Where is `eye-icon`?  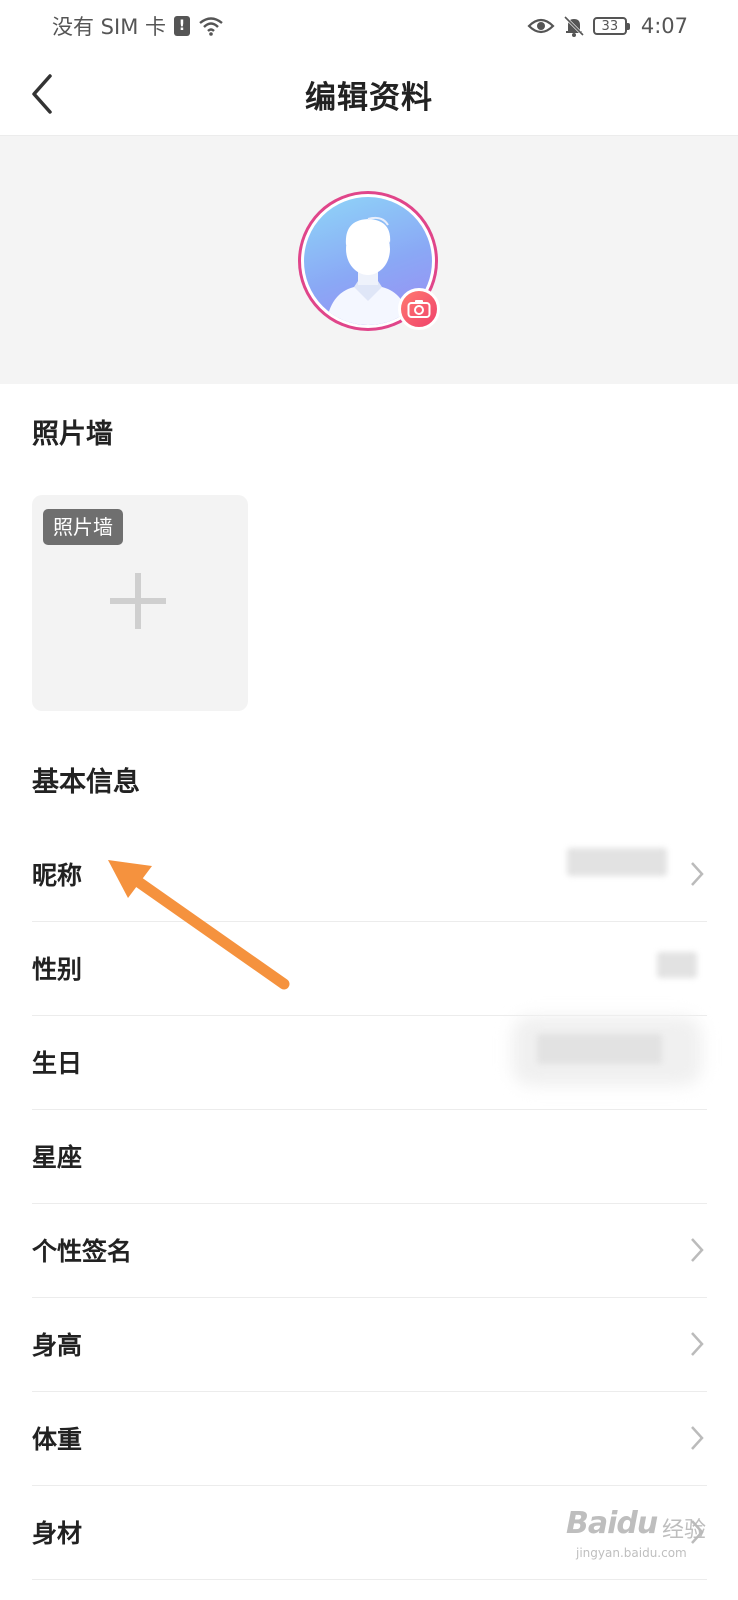
eye-icon is located at coordinates (541, 26).